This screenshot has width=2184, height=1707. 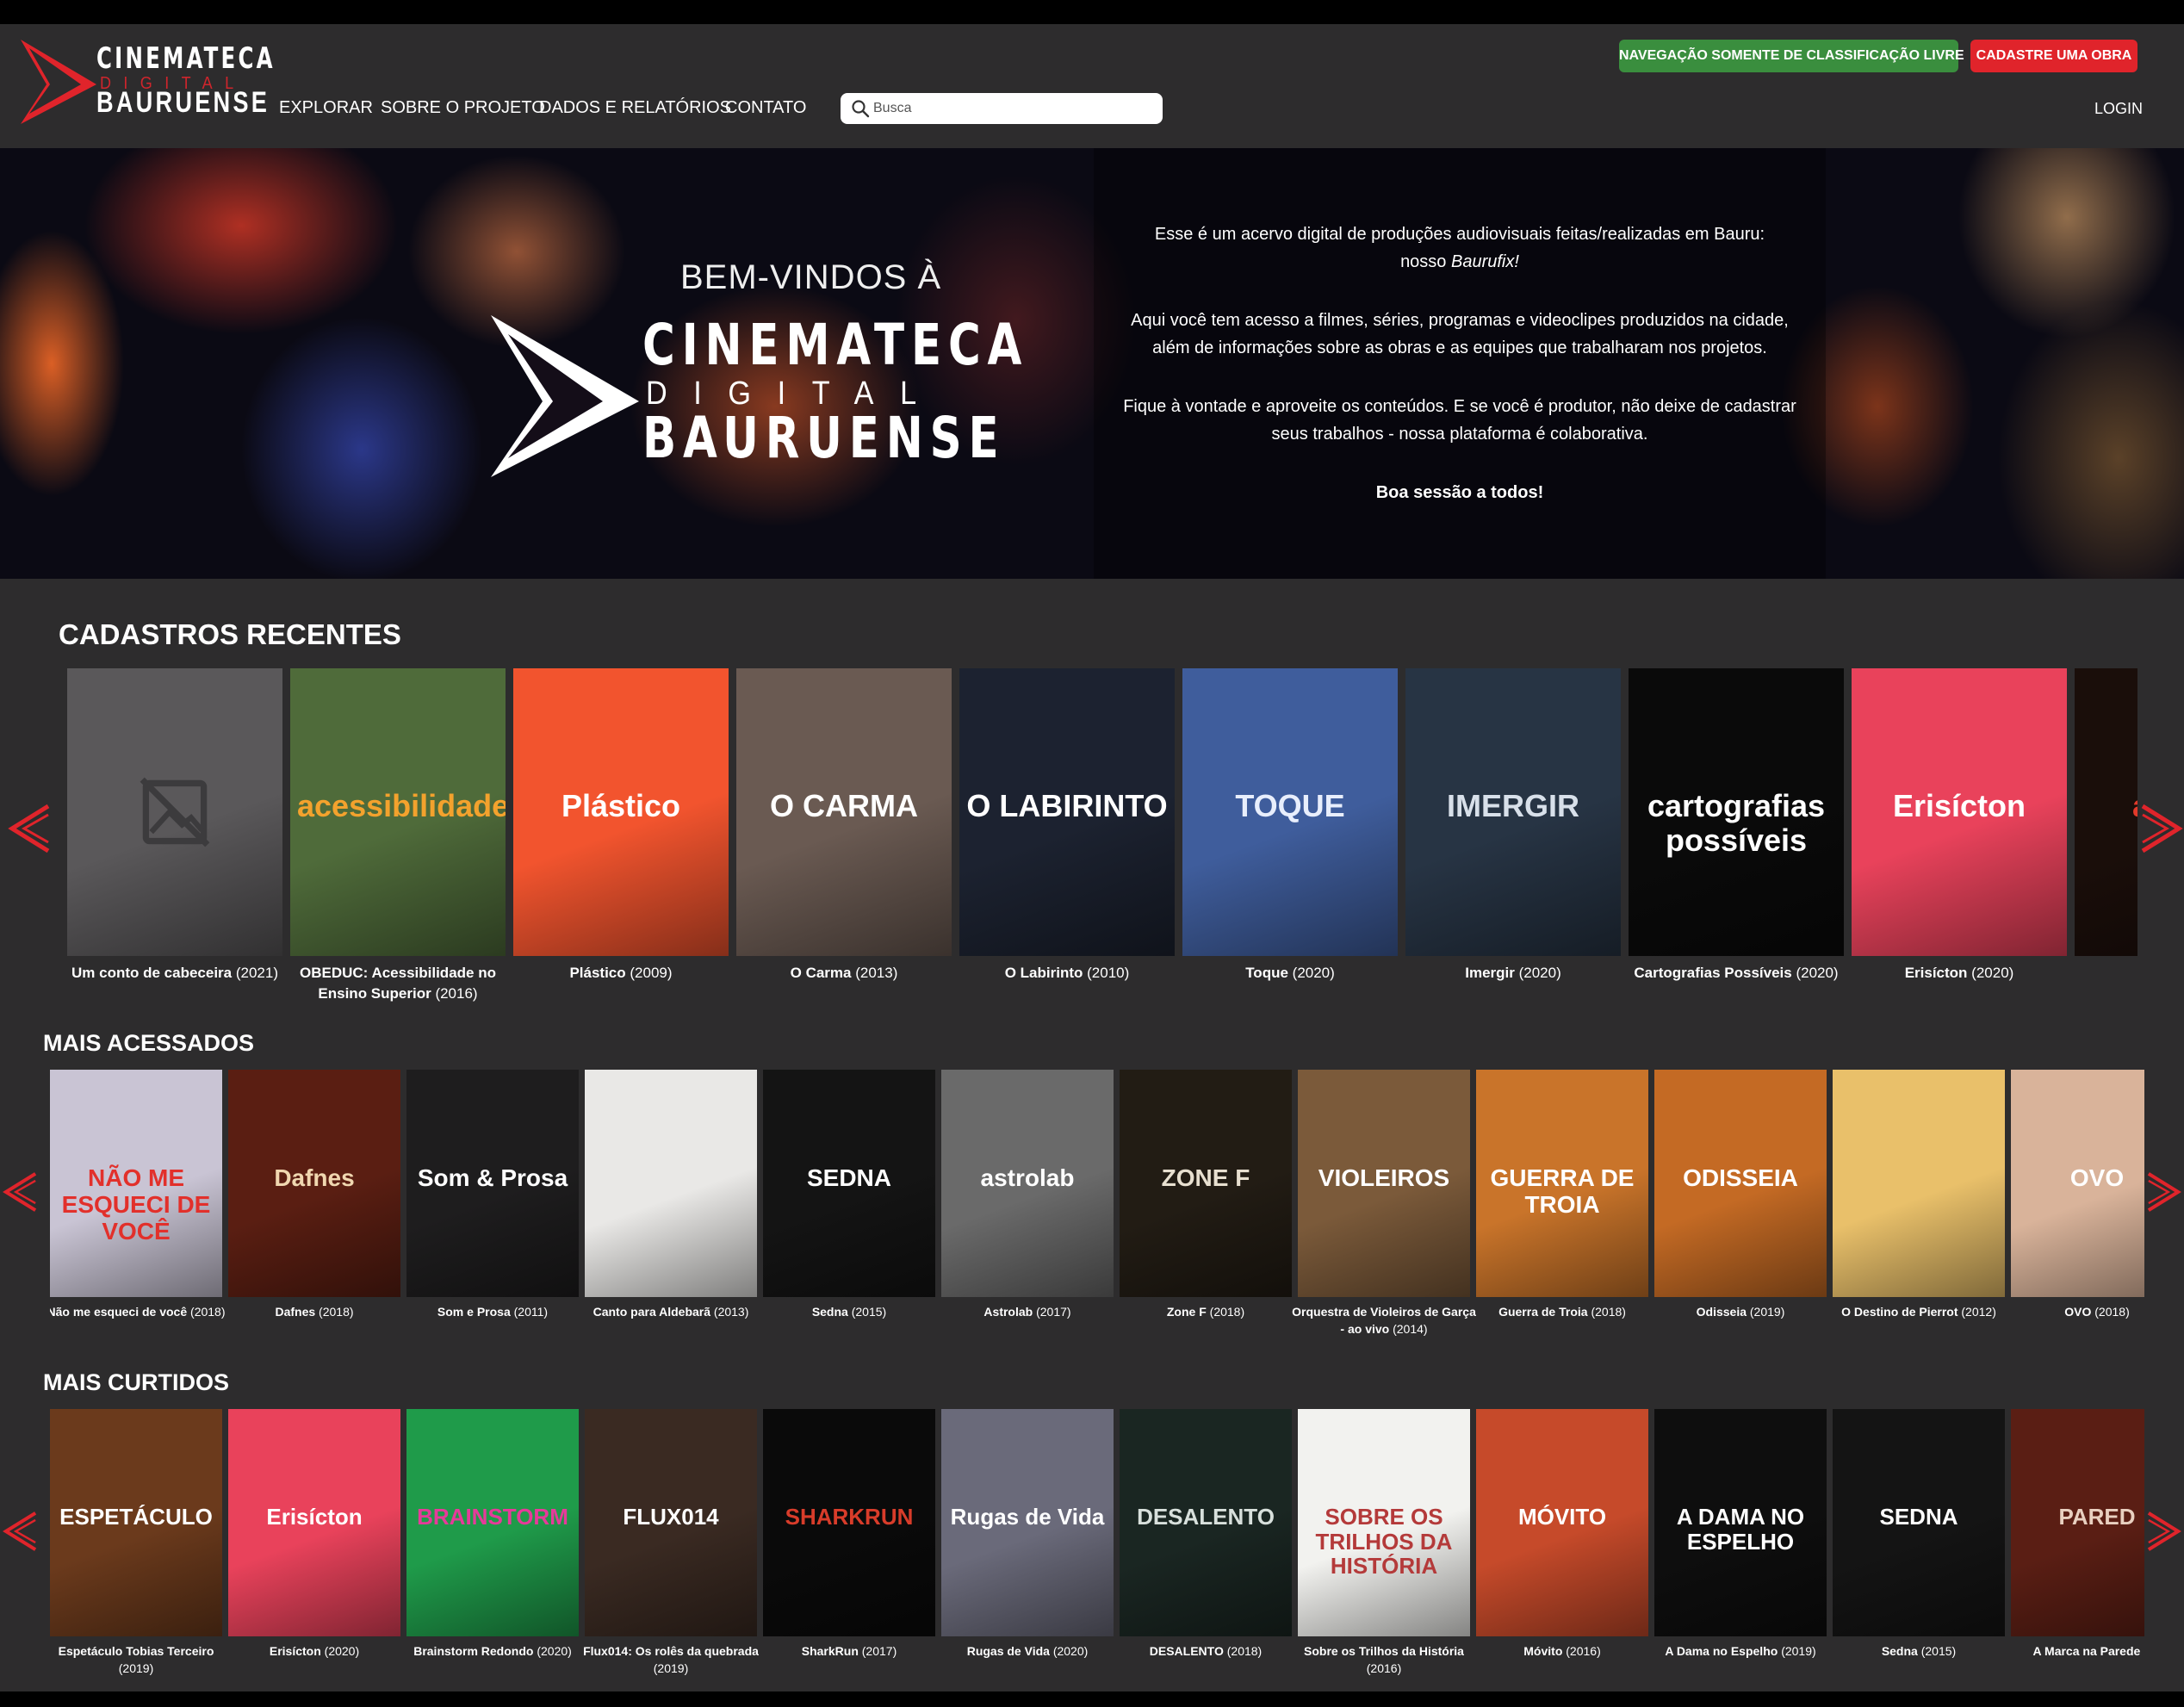 I want to click on work-poster: A DAMA NO ESPELHO, so click(x=1740, y=1522).